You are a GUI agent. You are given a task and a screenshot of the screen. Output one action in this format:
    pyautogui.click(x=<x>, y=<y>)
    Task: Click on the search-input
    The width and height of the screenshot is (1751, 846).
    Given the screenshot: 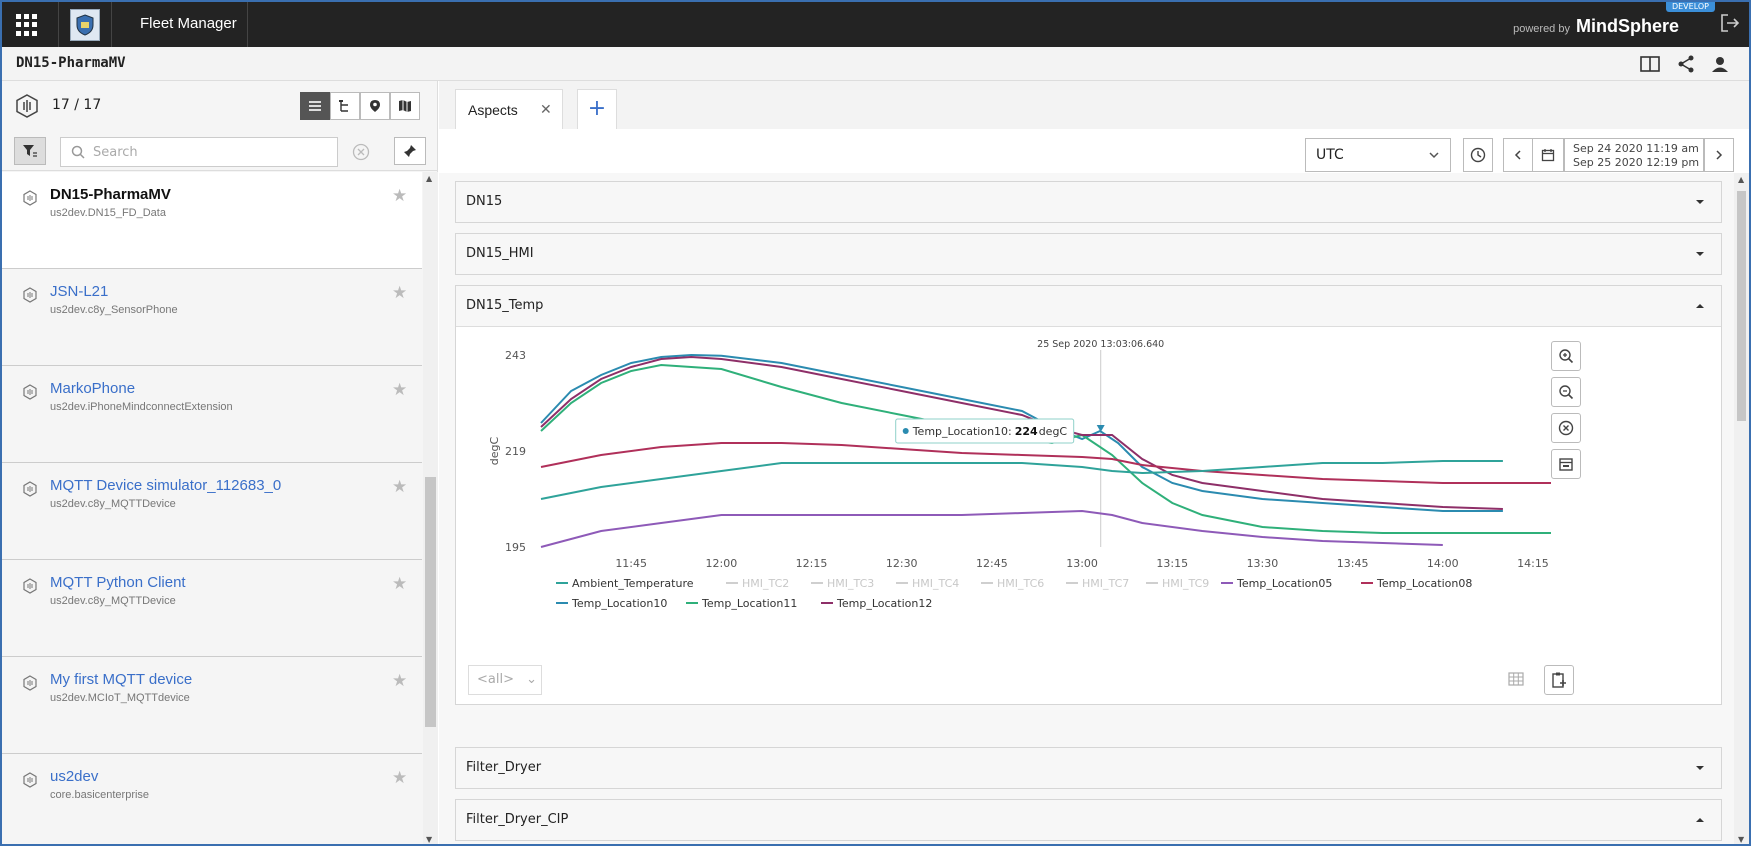 What is the action you would take?
    pyautogui.click(x=208, y=152)
    